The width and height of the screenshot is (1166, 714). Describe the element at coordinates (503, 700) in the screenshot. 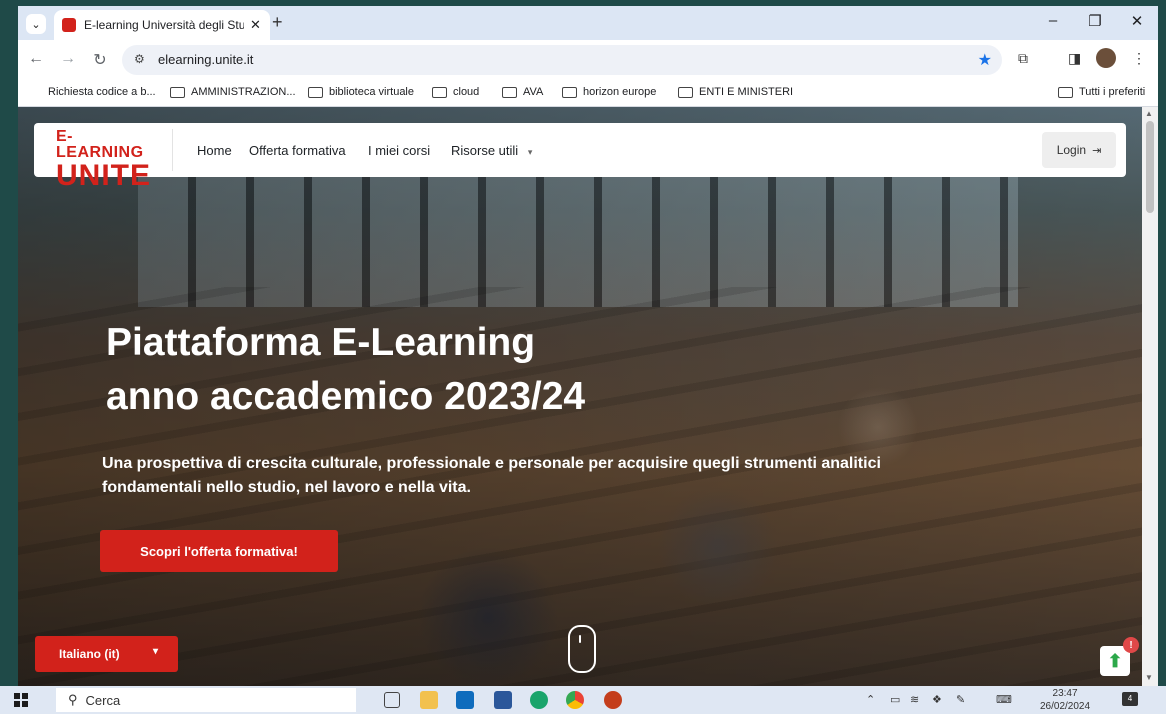

I see `store-icon` at that location.